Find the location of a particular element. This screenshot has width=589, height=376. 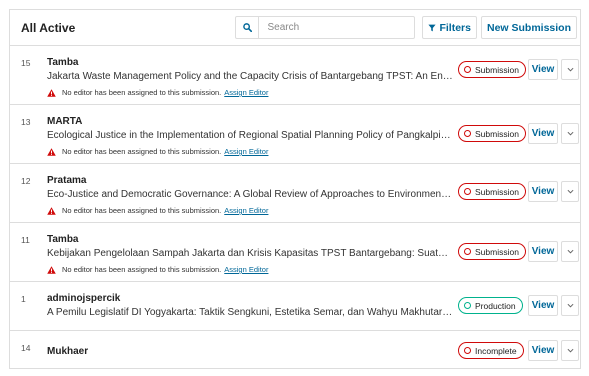

search-box is located at coordinates (325, 27).